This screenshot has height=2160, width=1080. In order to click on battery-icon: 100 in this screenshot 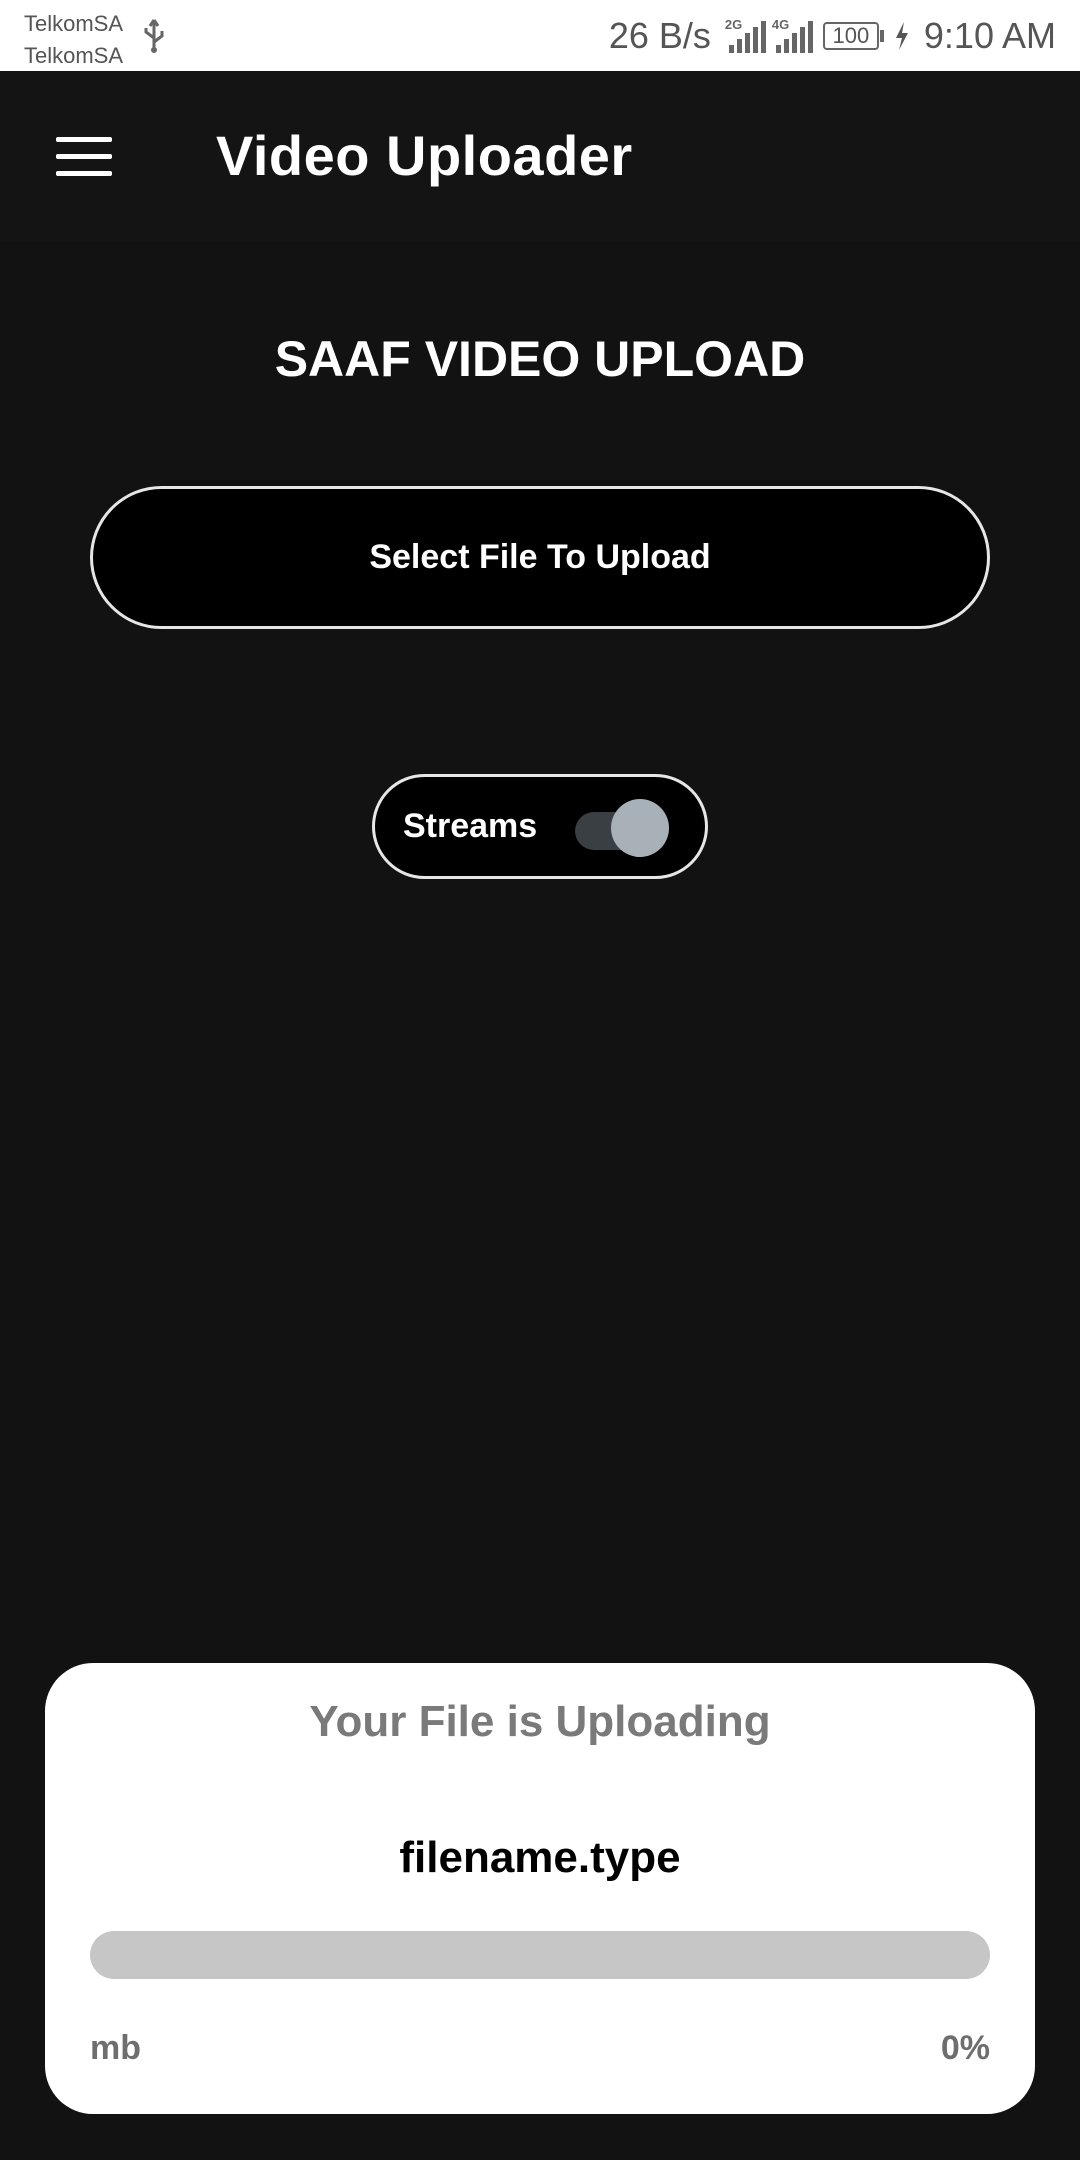, I will do `click(853, 35)`.